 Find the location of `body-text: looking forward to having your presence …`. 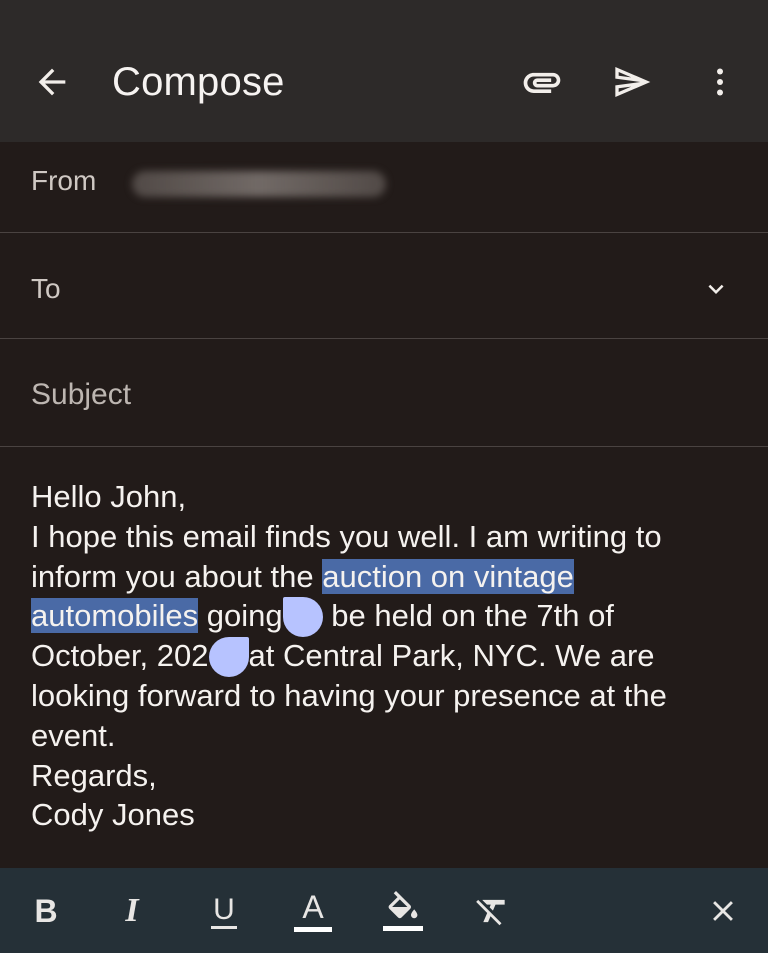

body-text: looking forward to having your presence … is located at coordinates (349, 695).